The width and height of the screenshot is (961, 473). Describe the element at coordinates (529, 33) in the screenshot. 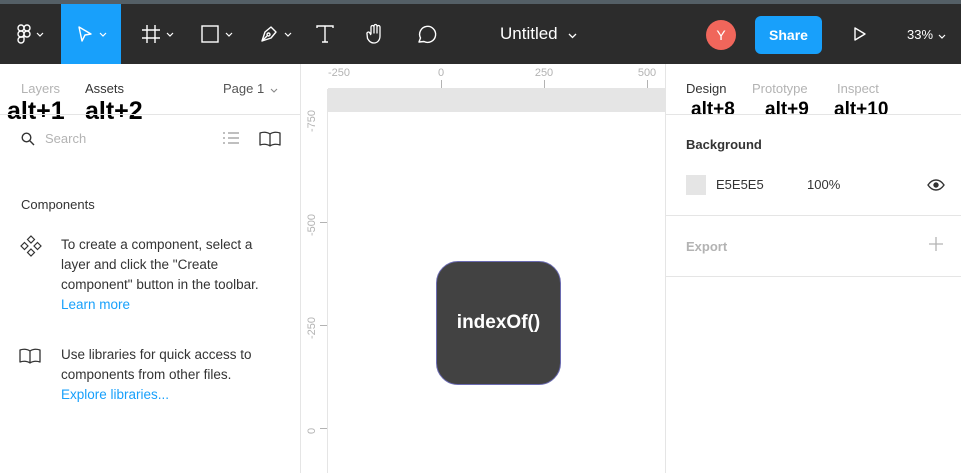

I see `file-title-text: Untitled` at that location.